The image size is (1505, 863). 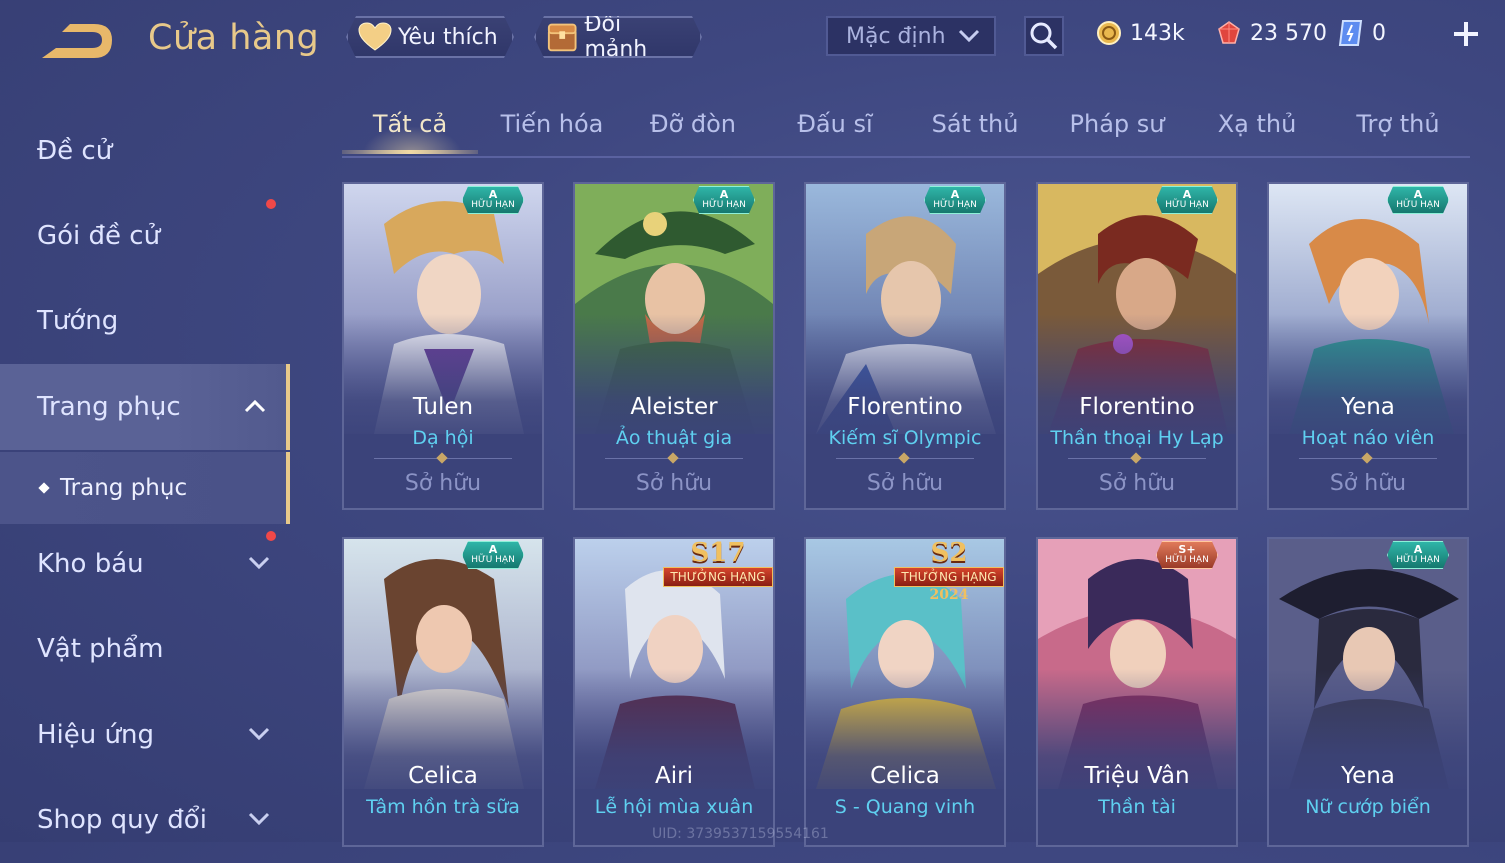 What do you see at coordinates (1288, 33) in the screenshot?
I see `gem-amount: 23 570` at bounding box center [1288, 33].